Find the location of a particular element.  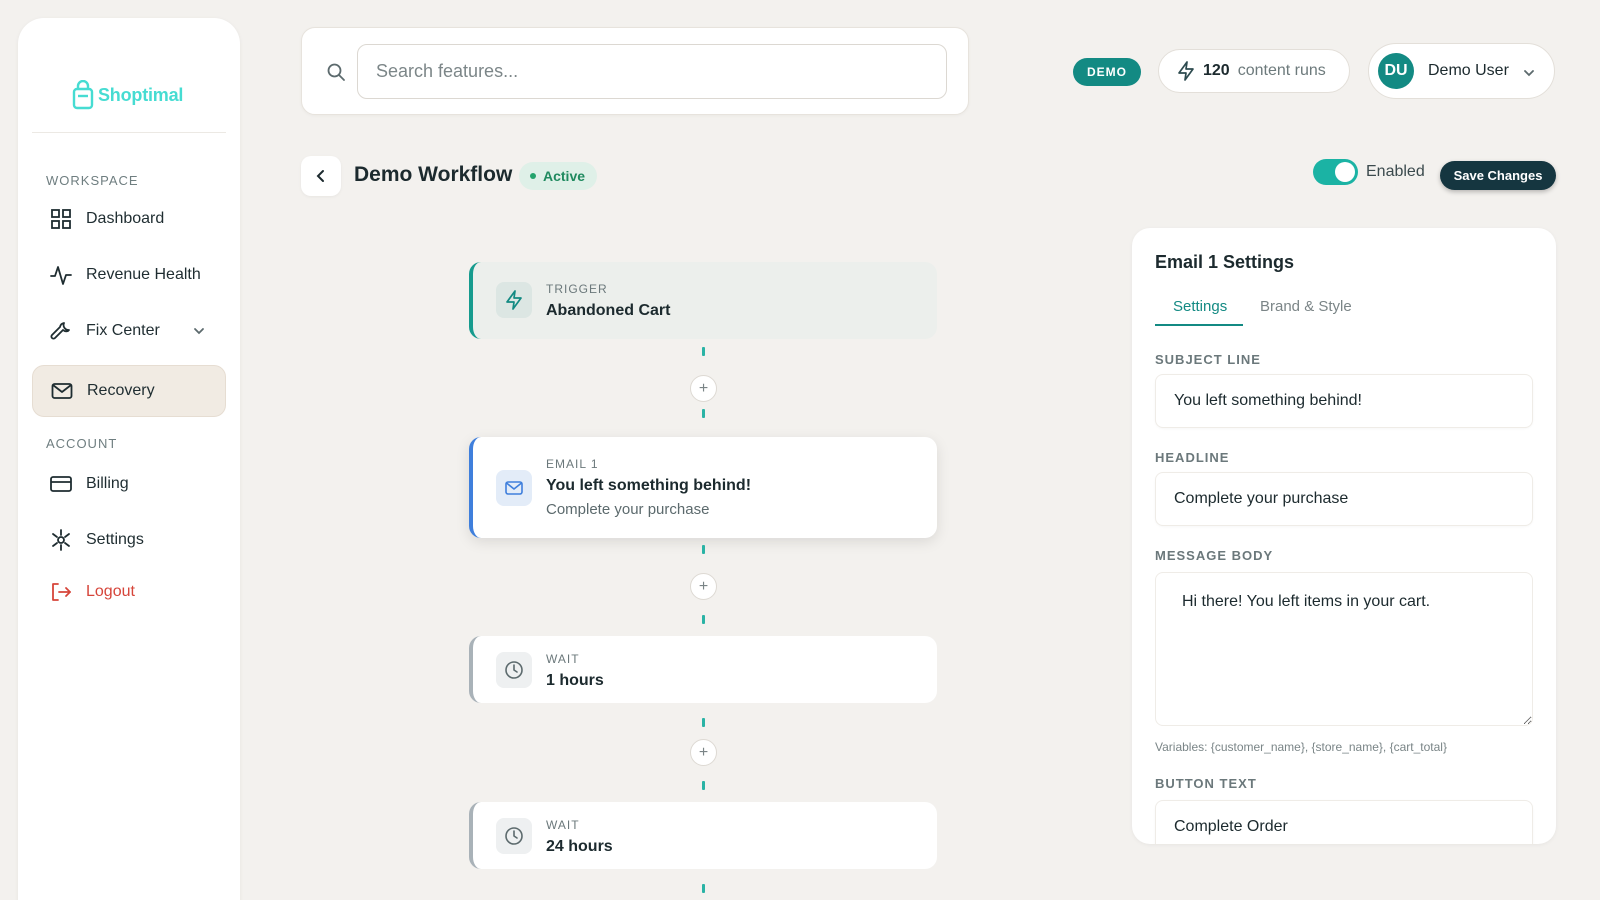

sidebar-item-logout: Logout is located at coordinates (129, 592).